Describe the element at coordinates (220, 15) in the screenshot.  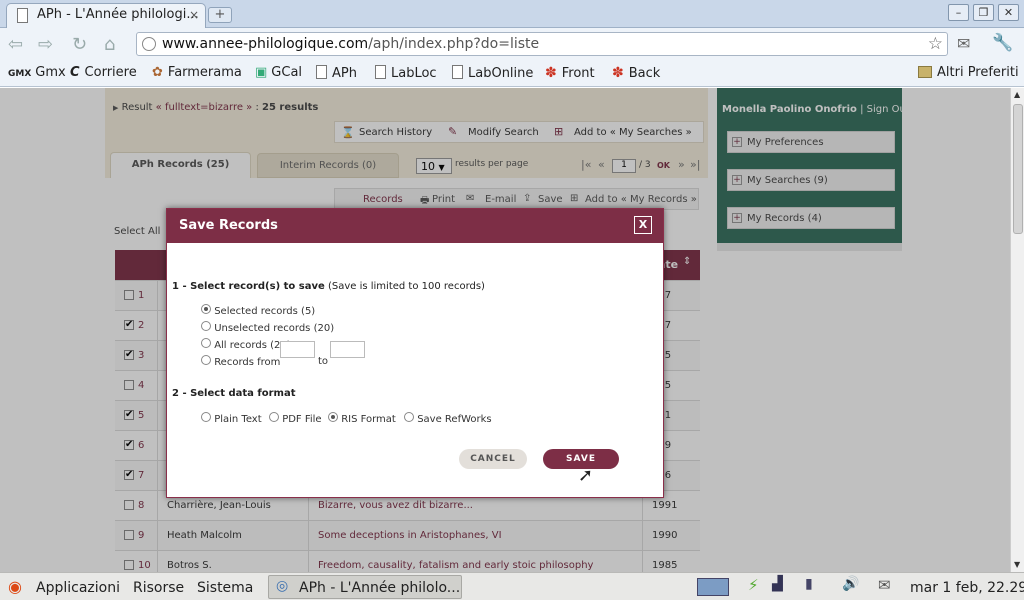
I see `new-tab-button: +` at that location.